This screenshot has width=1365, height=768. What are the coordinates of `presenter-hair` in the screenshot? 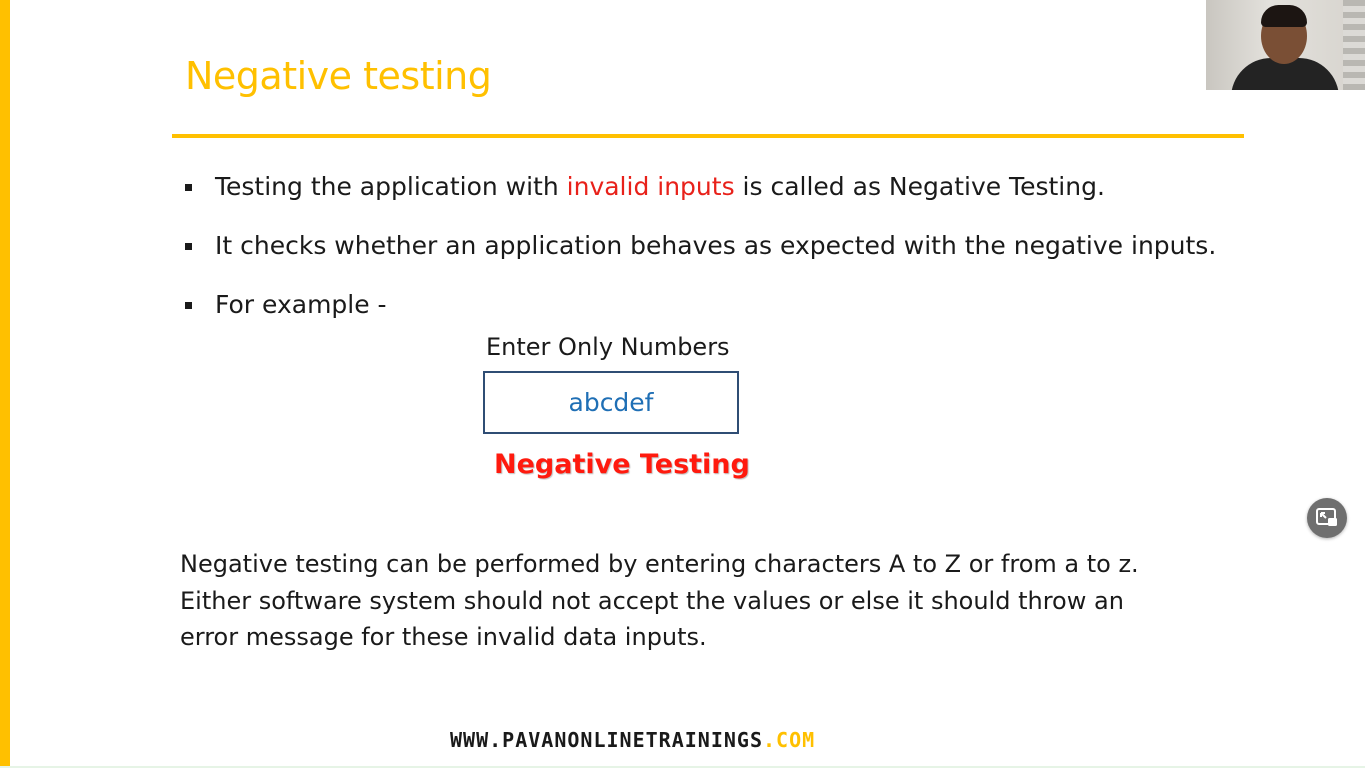 It's located at (1284, 16).